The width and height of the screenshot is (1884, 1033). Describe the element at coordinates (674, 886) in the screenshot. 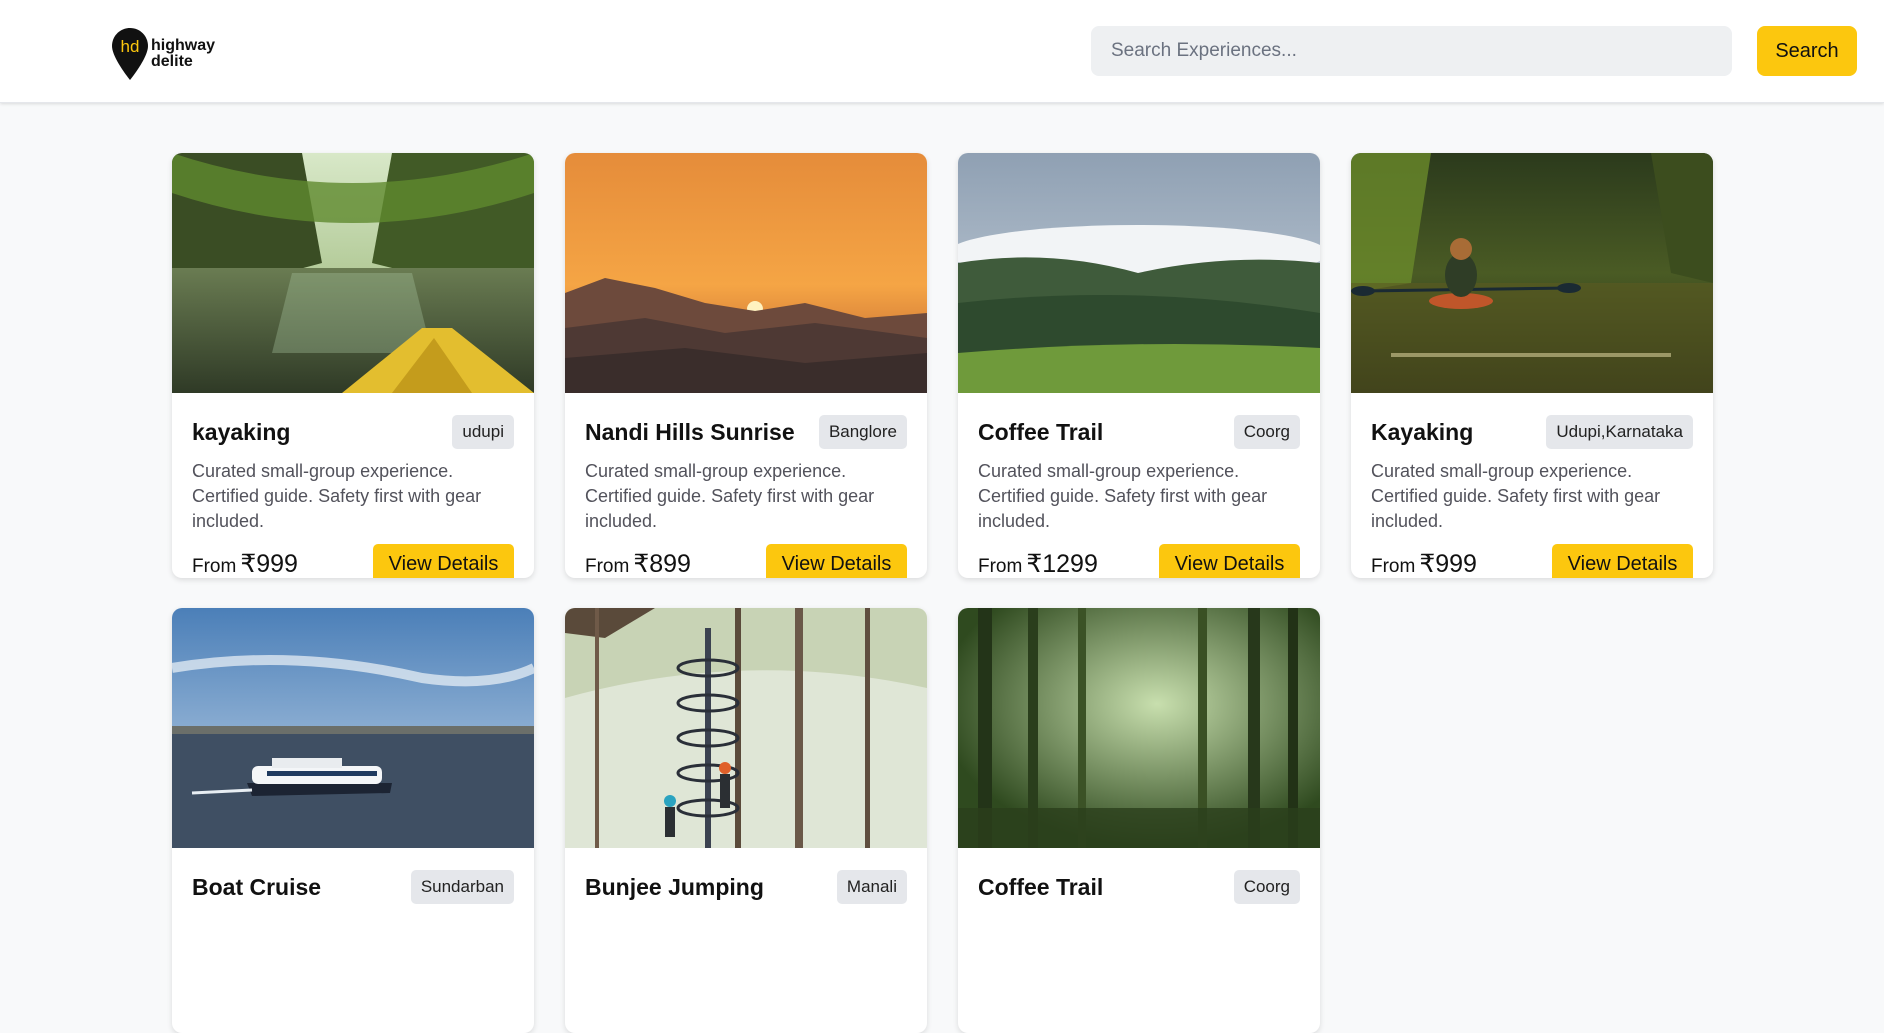

I see `card-title: Bunjee Jumping` at that location.